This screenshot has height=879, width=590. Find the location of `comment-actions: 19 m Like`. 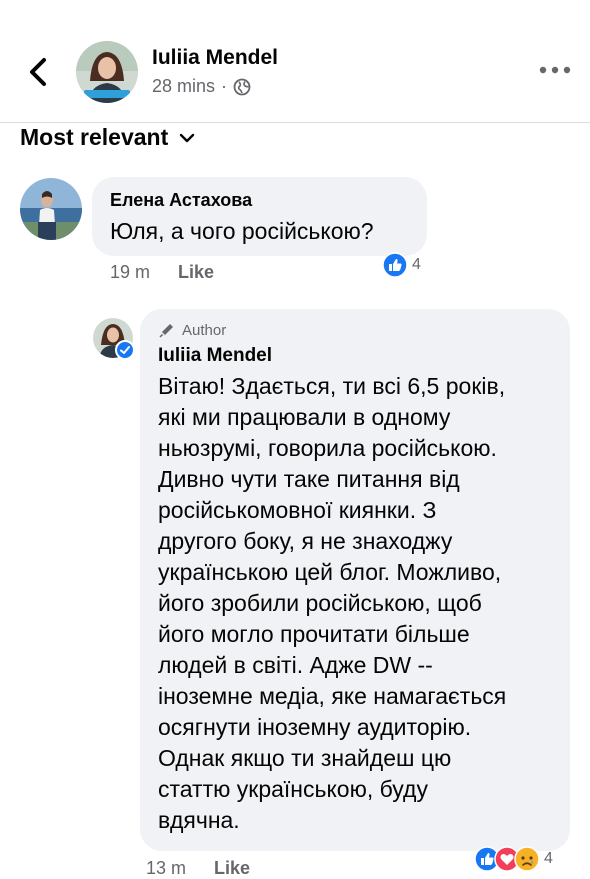

comment-actions: 19 m Like is located at coordinates (162, 272).